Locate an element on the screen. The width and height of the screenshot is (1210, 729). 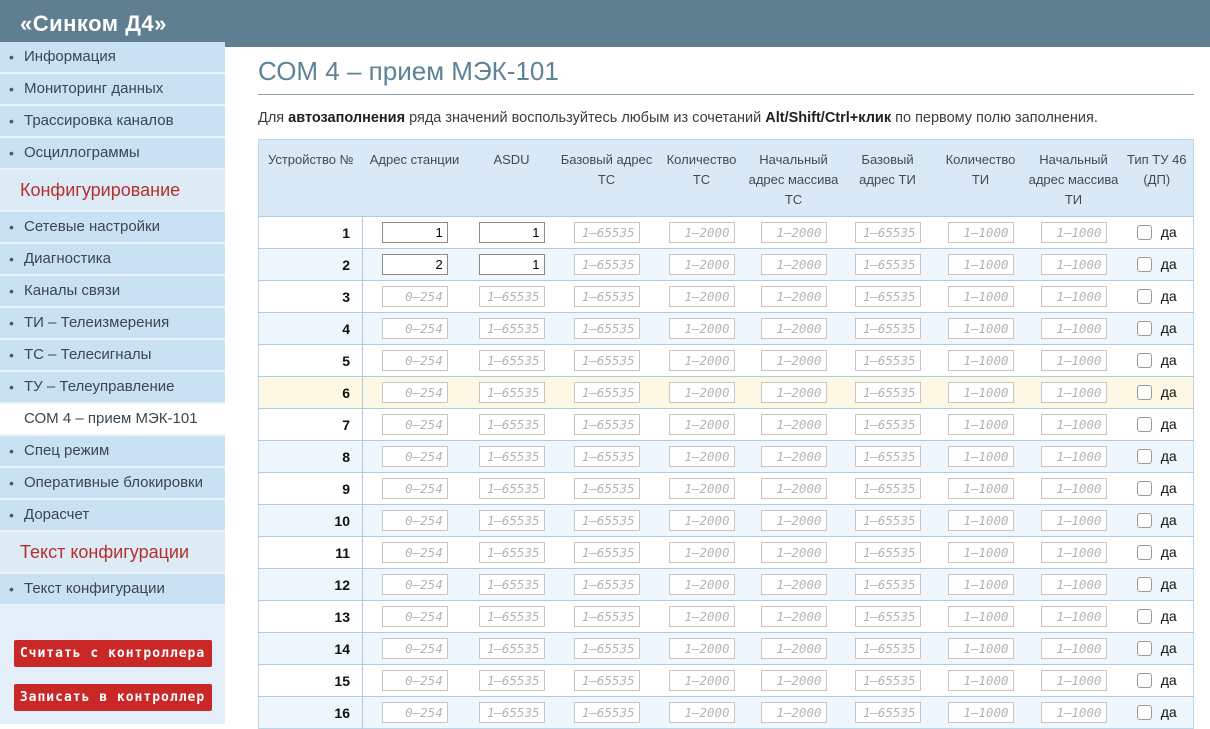
sidebar-item: Мониторинг данных is located at coordinates (112, 90).